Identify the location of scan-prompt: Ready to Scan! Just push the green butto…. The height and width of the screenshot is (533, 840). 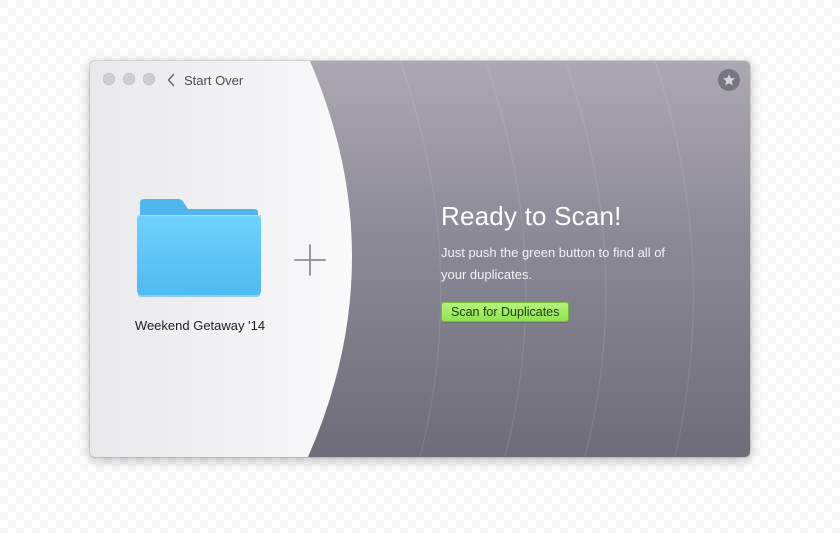
(586, 261).